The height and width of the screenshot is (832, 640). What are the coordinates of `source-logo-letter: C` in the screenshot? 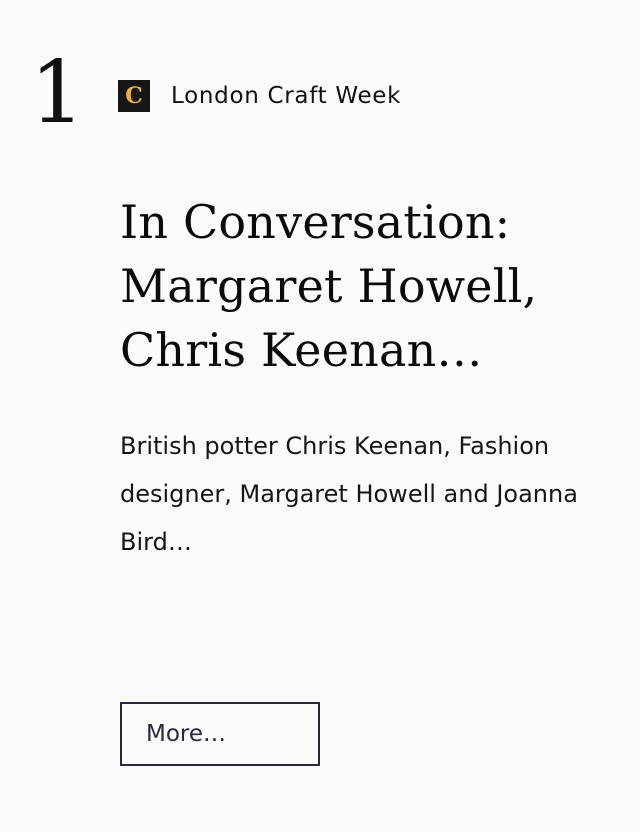 It's located at (134, 95).